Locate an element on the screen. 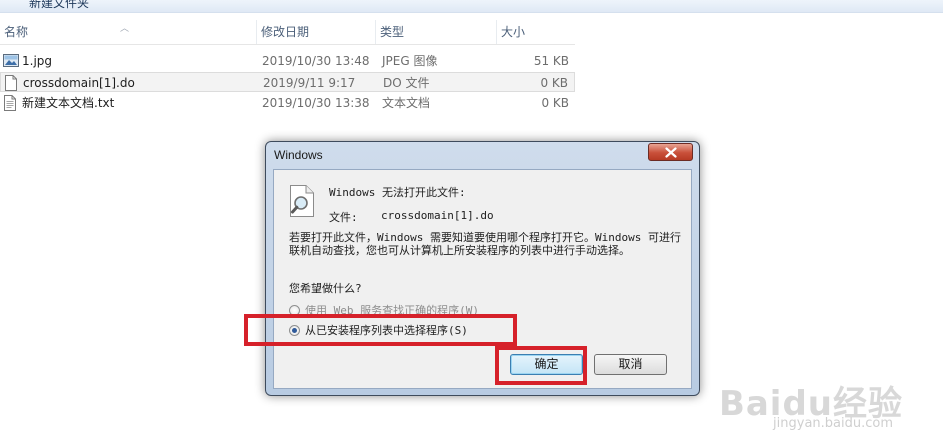 The height and width of the screenshot is (447, 943). dialog-message: Windows 无法打开此文件: is located at coordinates (397, 192).